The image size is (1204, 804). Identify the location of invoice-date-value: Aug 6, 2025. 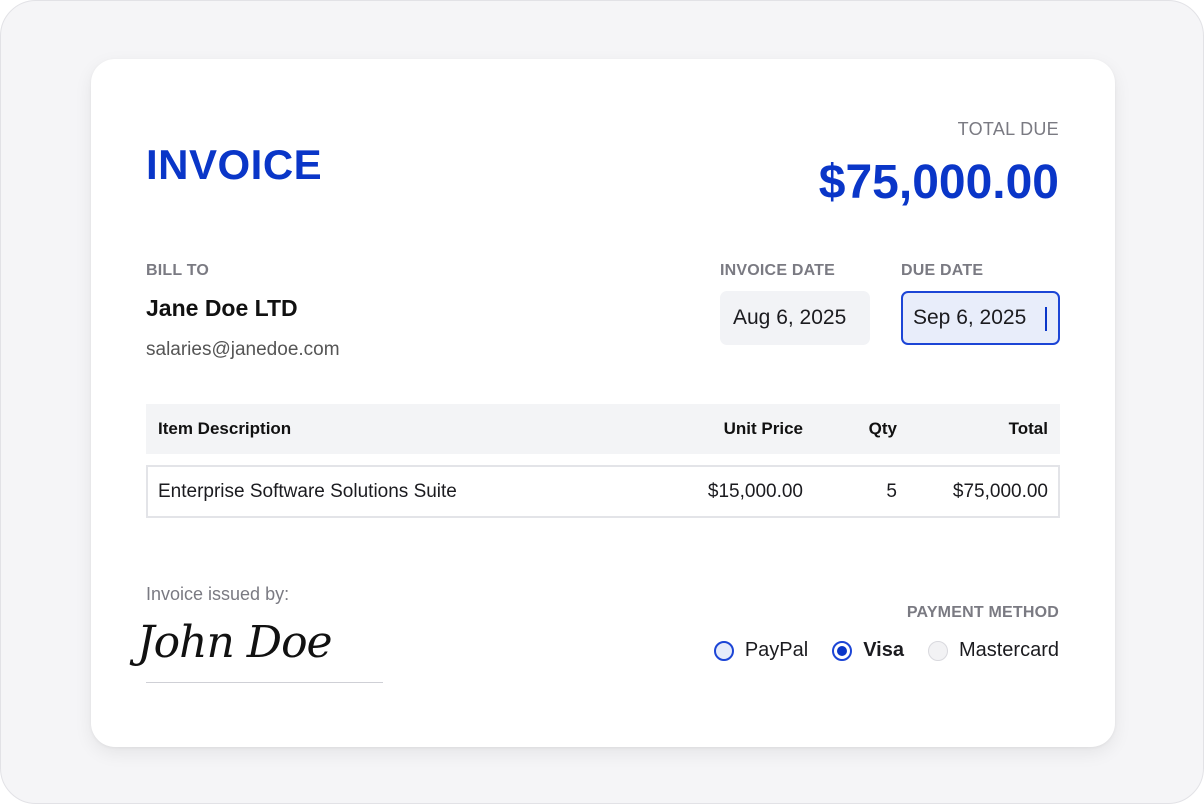
(790, 317).